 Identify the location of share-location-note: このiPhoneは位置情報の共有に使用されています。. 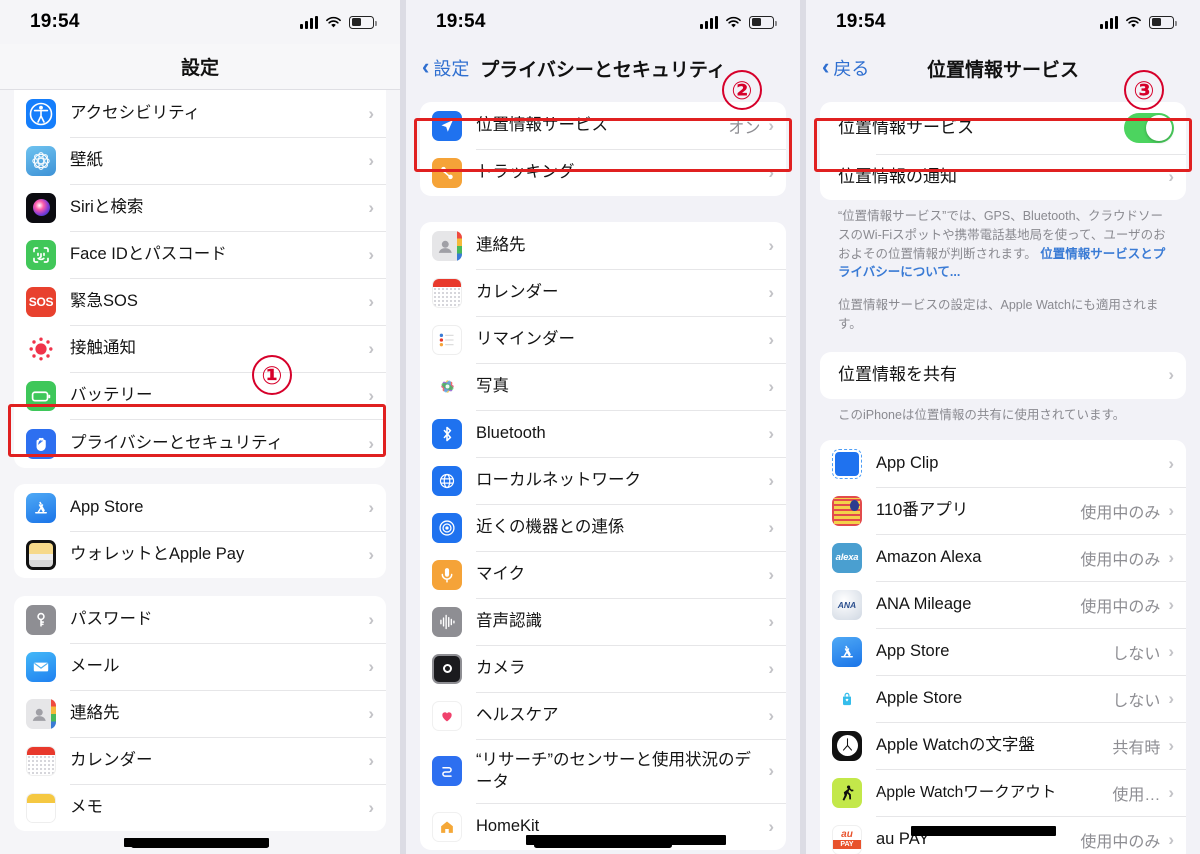
(982, 414).